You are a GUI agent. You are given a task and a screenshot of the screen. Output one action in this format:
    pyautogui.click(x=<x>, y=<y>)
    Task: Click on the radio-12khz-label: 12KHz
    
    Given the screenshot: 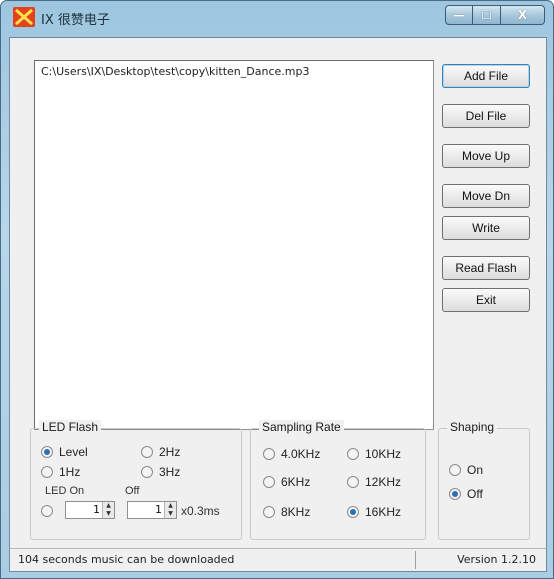 What is the action you would take?
    pyautogui.click(x=383, y=482)
    